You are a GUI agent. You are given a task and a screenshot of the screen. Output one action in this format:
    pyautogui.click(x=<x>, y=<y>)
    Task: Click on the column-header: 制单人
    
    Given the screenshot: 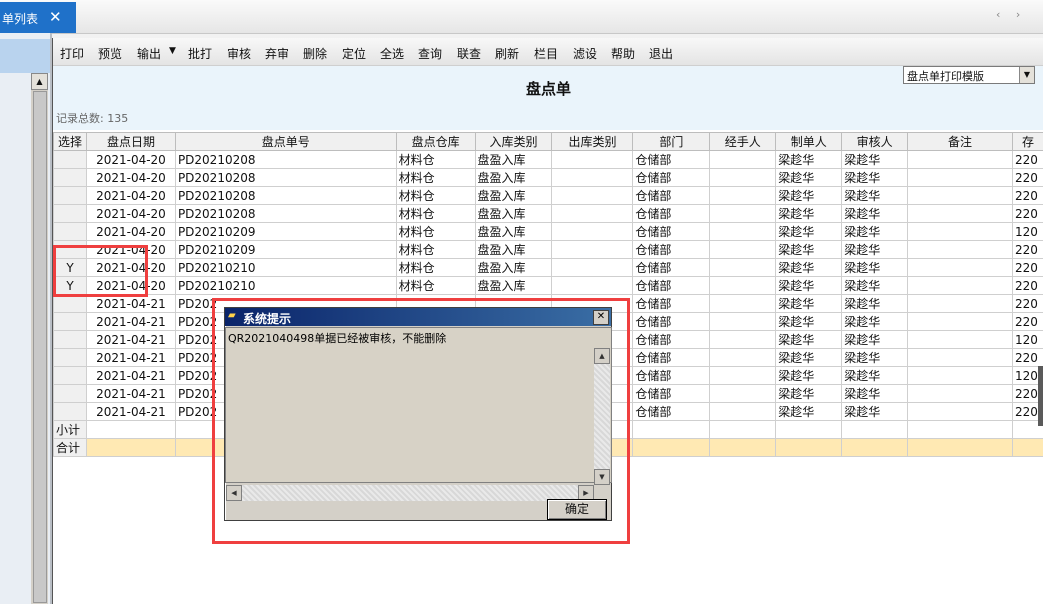 What is the action you would take?
    pyautogui.click(x=809, y=141)
    